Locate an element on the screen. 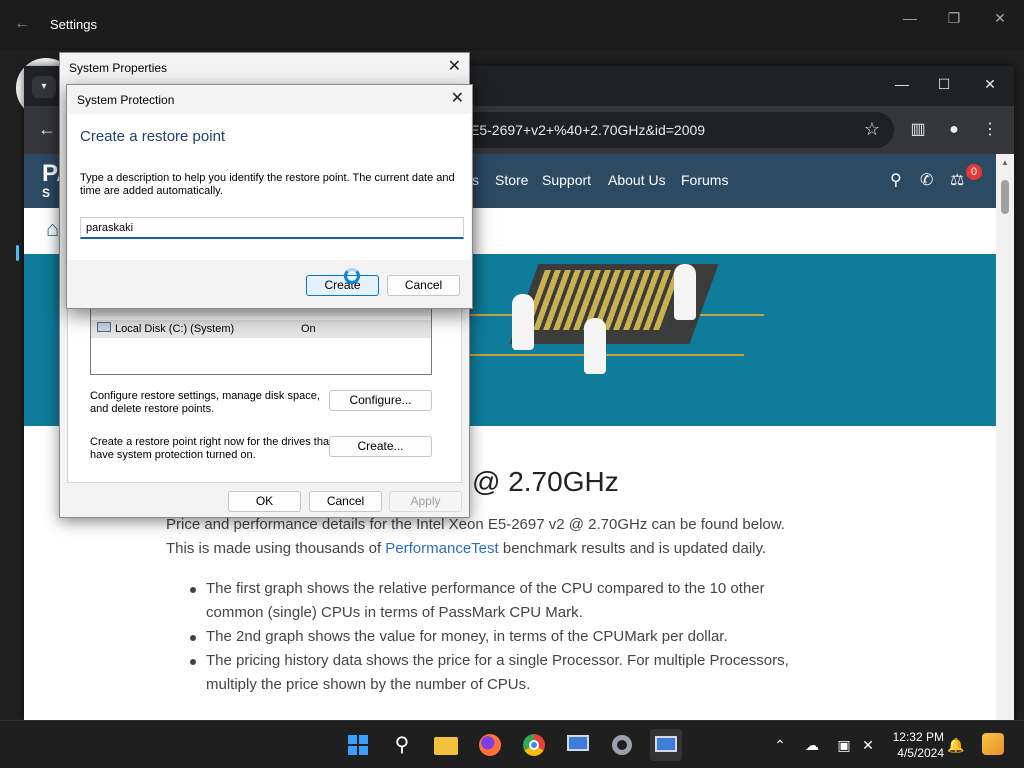 The width and height of the screenshot is (1024, 768). browser-maximize-icon: ☐ is located at coordinates (944, 84).